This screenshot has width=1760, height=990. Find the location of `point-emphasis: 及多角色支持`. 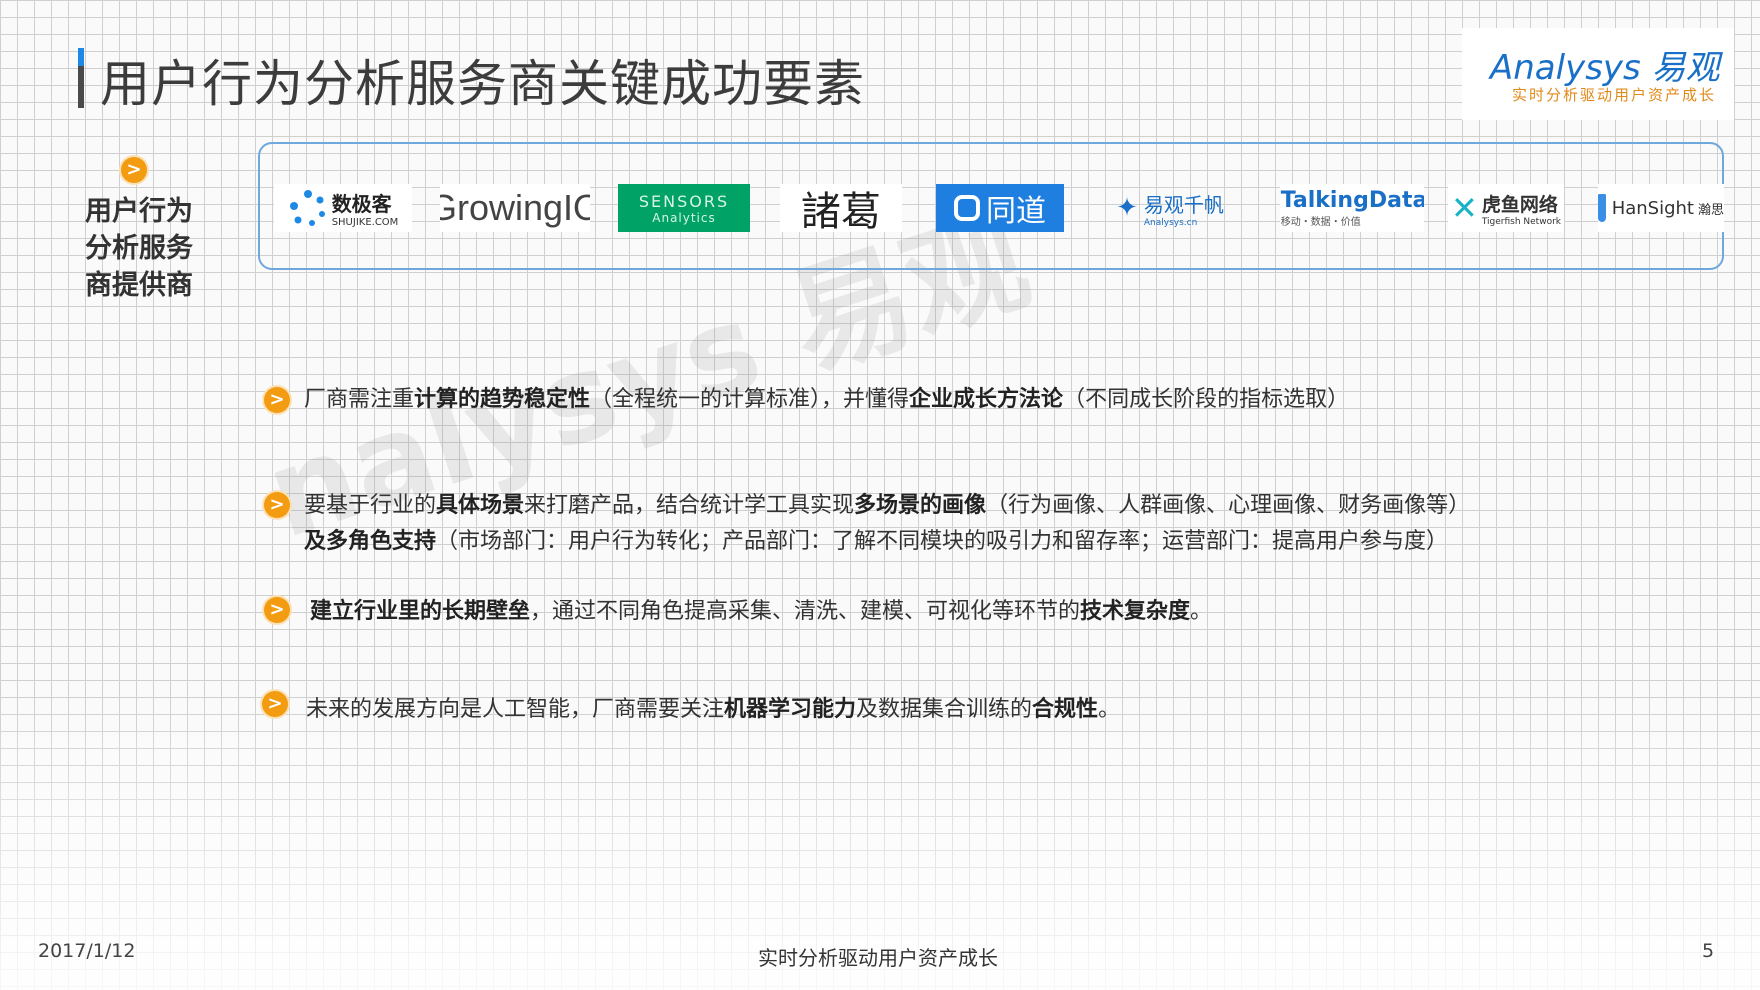

point-emphasis: 及多角色支持 is located at coordinates (370, 541).